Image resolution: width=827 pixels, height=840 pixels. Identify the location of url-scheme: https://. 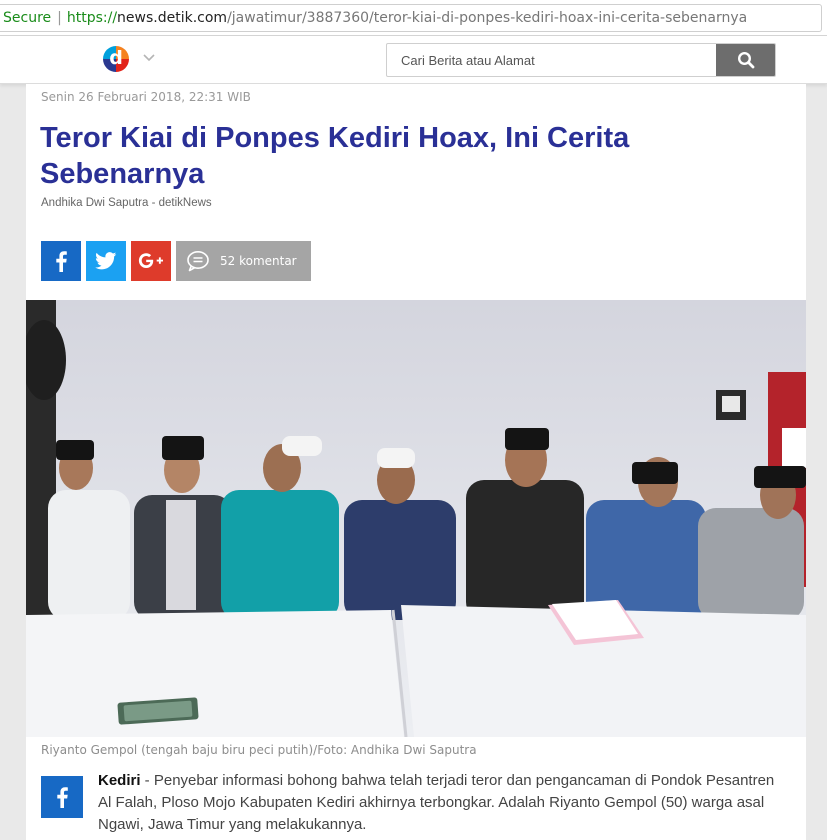
(92, 18).